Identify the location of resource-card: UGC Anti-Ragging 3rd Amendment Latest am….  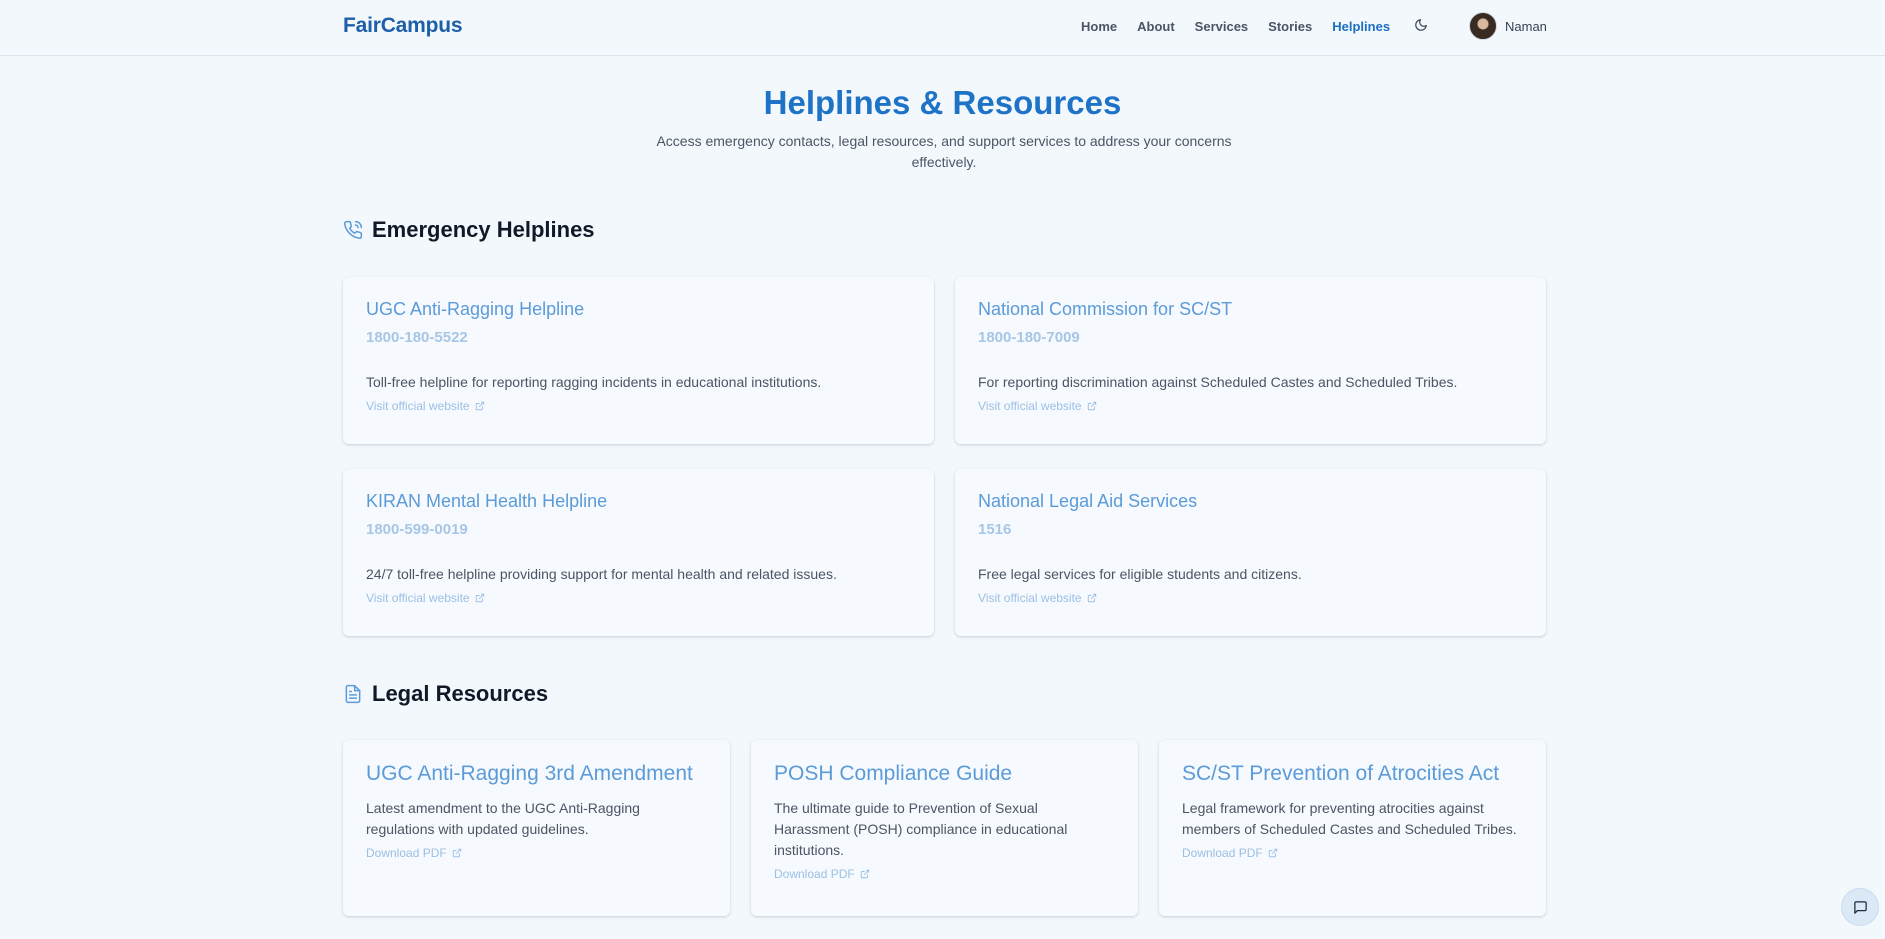
(536, 828).